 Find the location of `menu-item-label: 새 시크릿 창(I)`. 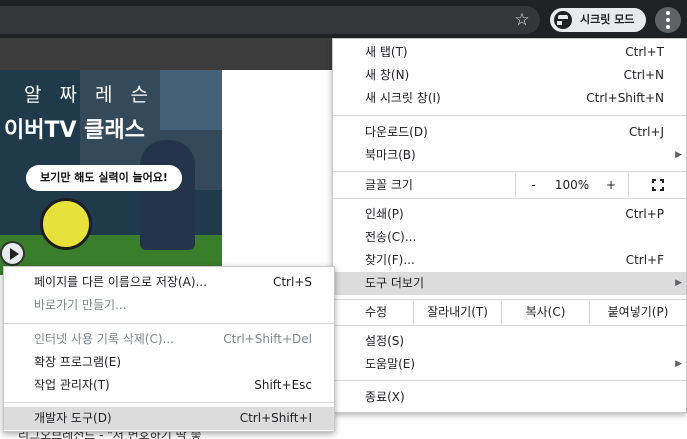

menu-item-label: 새 시크릿 창(I) is located at coordinates (403, 98).